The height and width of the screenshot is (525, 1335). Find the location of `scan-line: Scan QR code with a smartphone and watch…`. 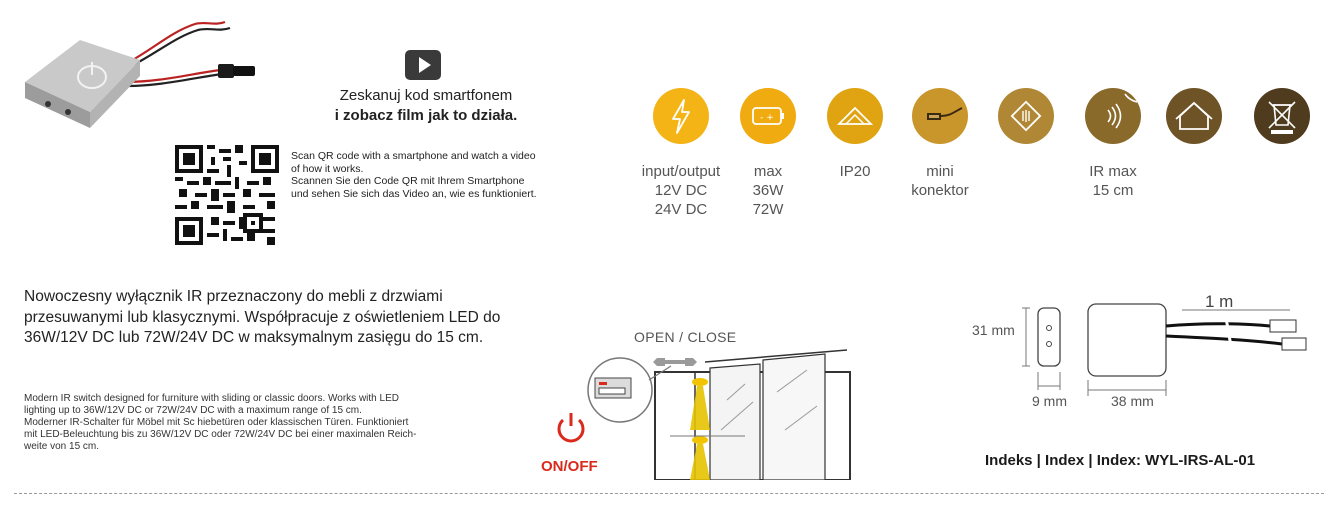

scan-line: Scan QR code with a smartphone and watch… is located at coordinates (413, 156).